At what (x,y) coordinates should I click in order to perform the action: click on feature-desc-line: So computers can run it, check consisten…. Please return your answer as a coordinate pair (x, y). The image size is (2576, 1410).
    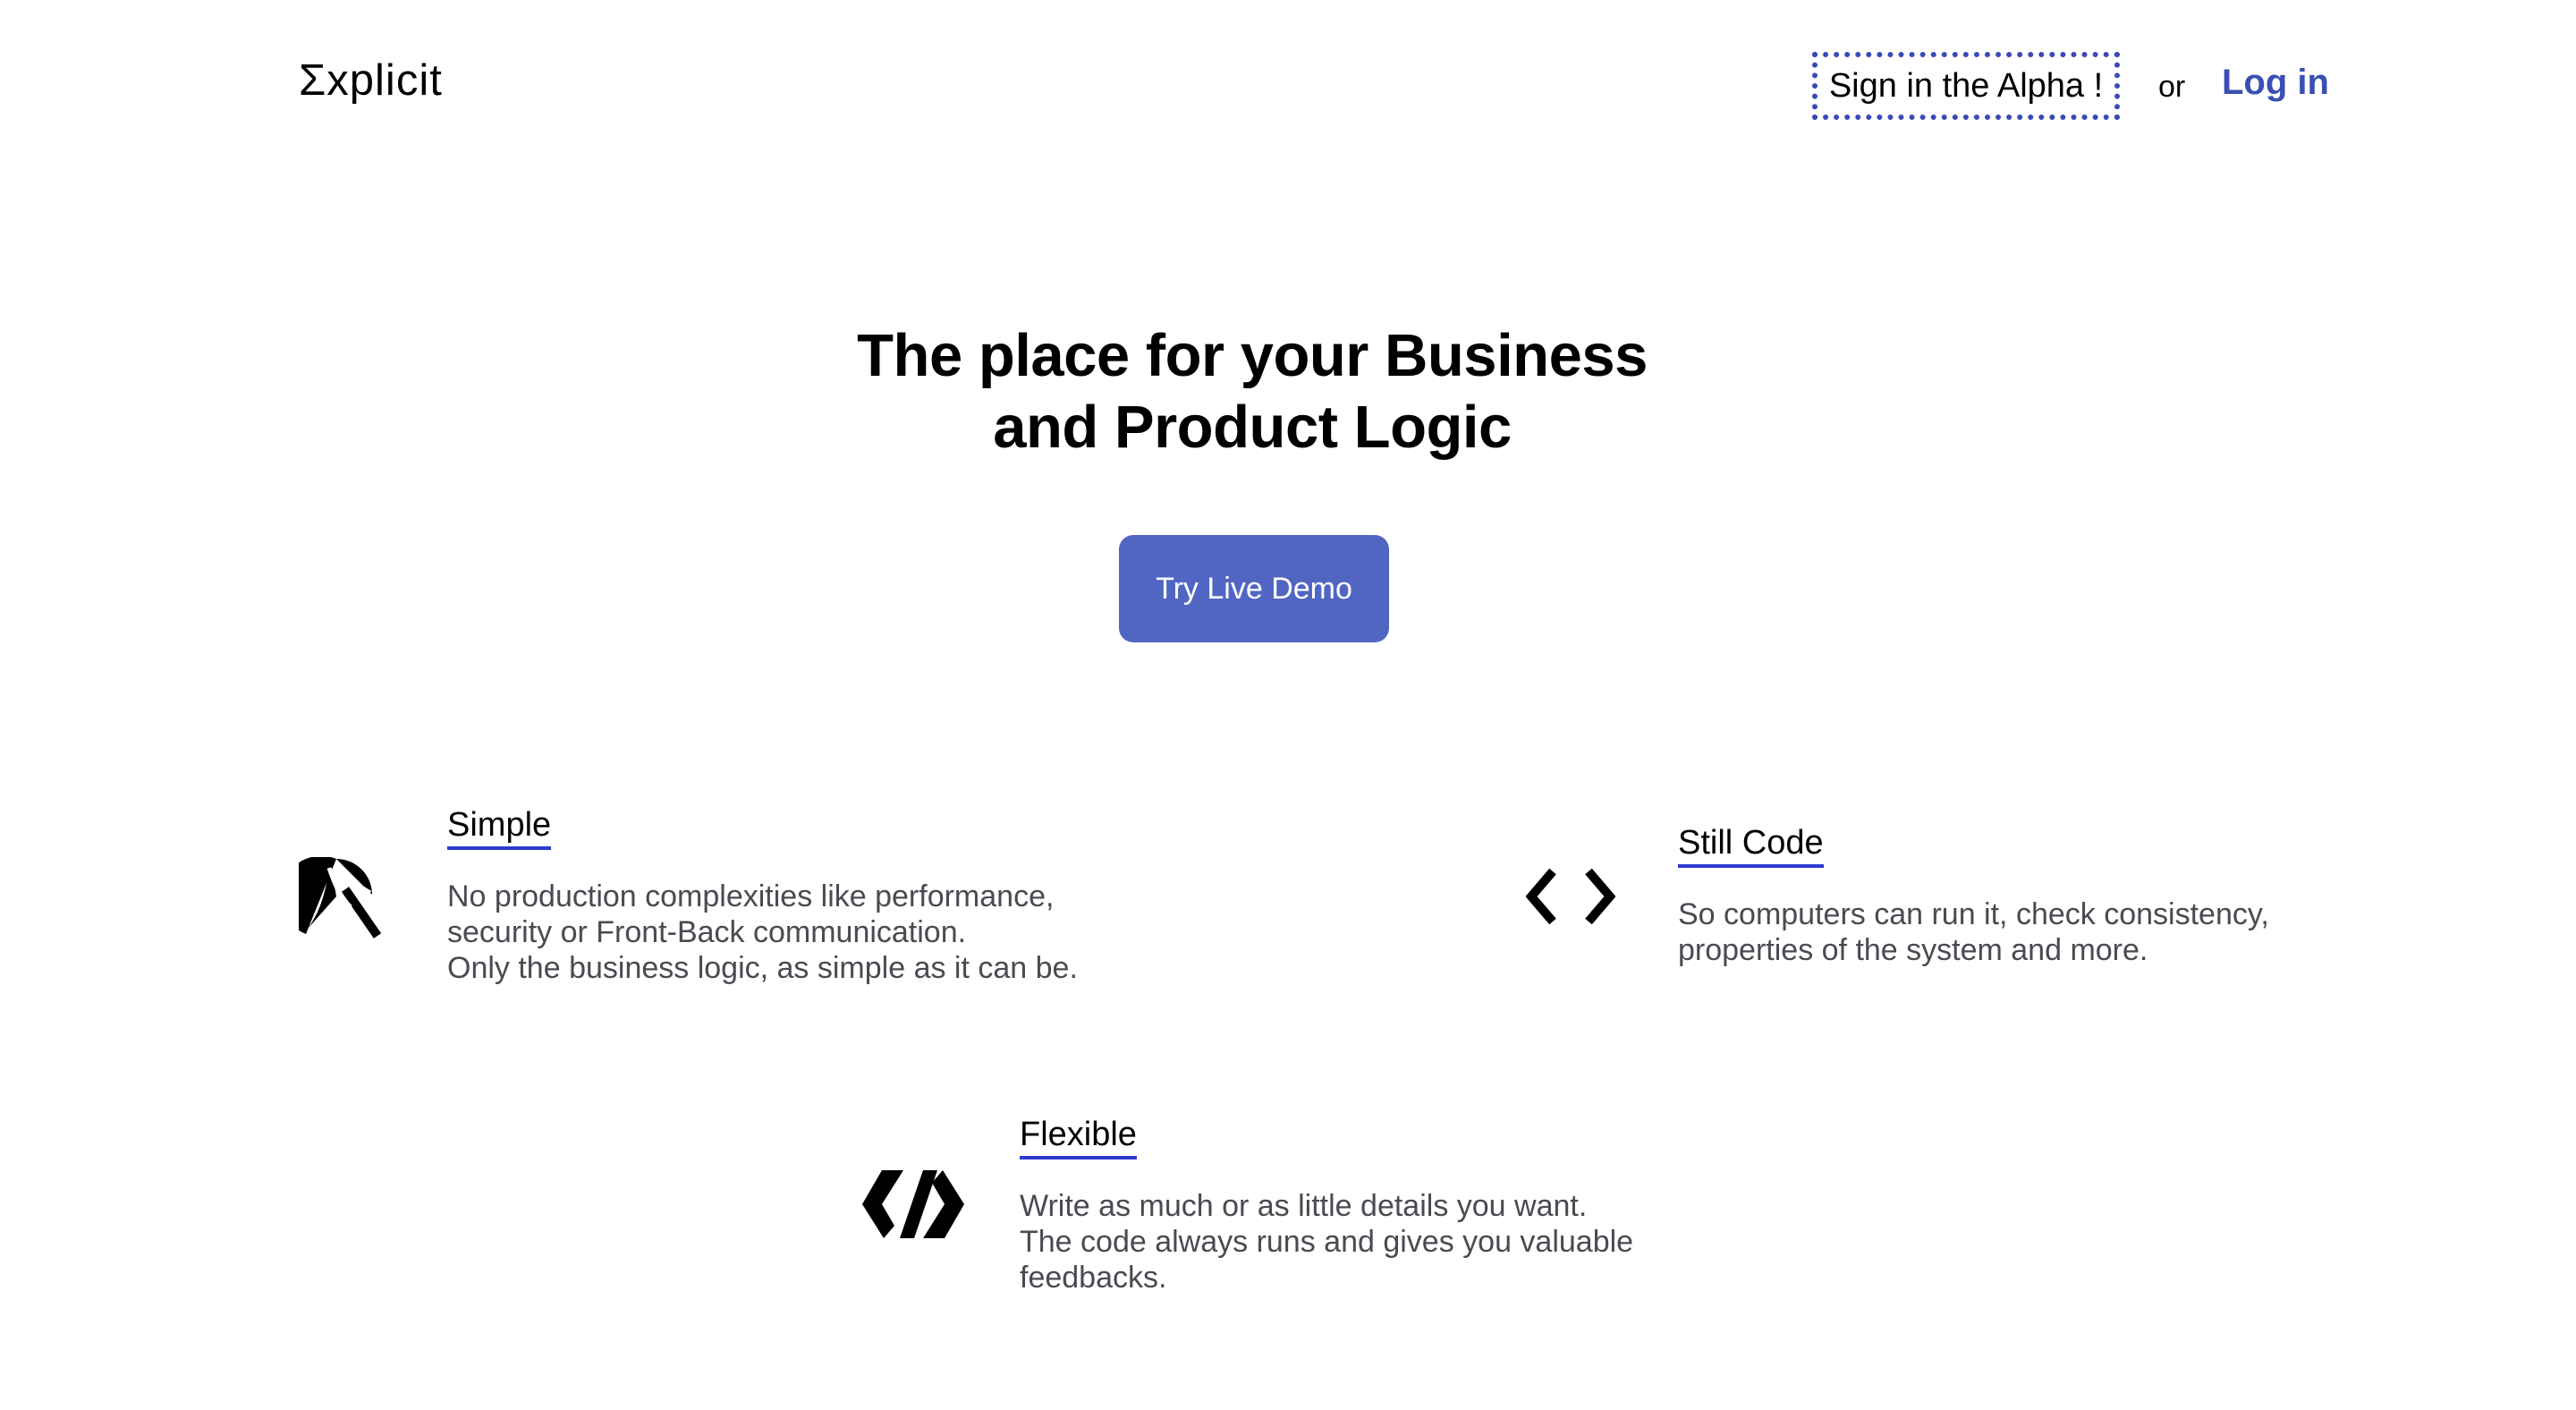
    Looking at the image, I should click on (1973, 914).